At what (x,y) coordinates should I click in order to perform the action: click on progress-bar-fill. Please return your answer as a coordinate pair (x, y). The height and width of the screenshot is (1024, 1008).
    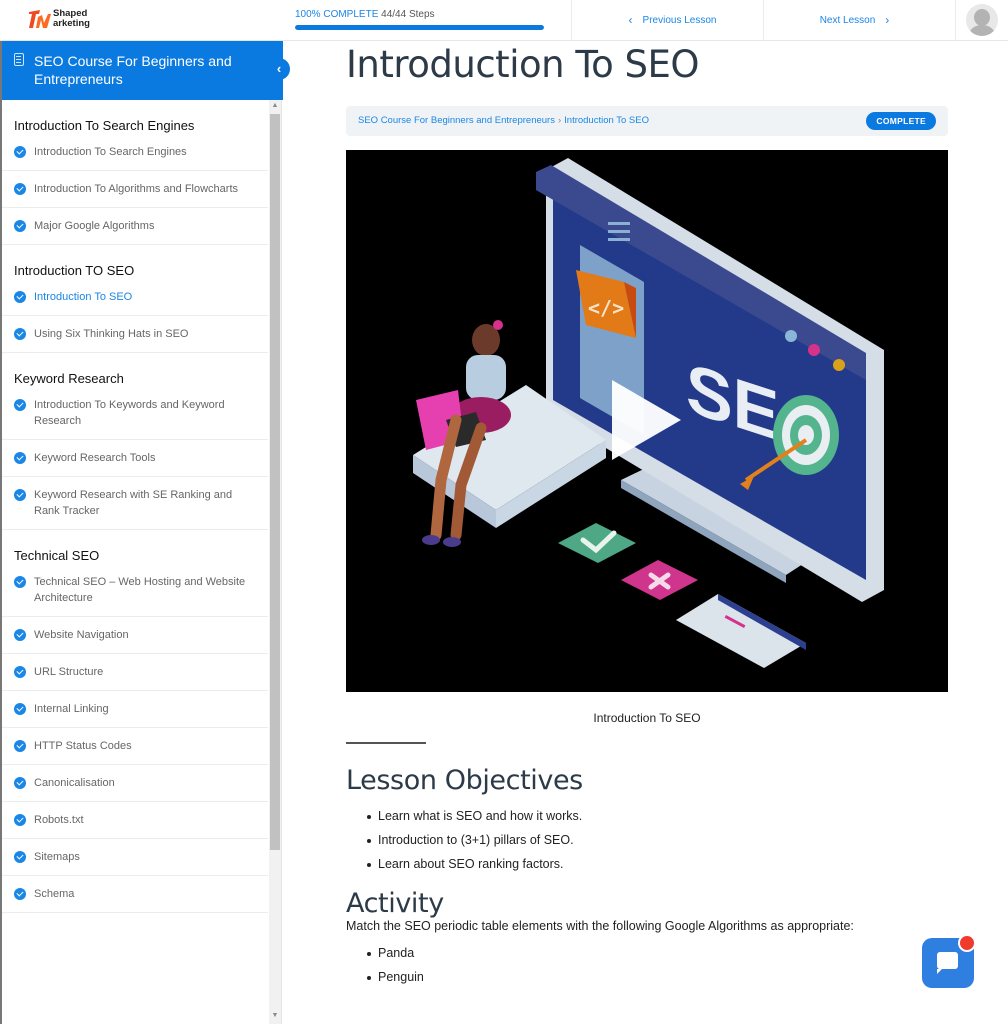
    Looking at the image, I should click on (419, 27).